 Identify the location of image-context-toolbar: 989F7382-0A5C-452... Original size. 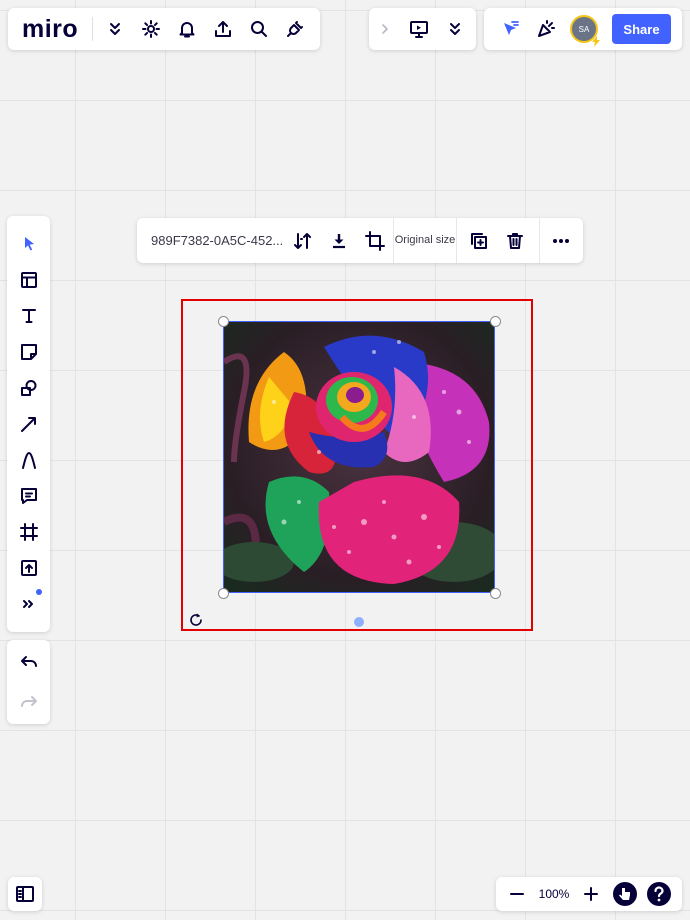
(360, 240).